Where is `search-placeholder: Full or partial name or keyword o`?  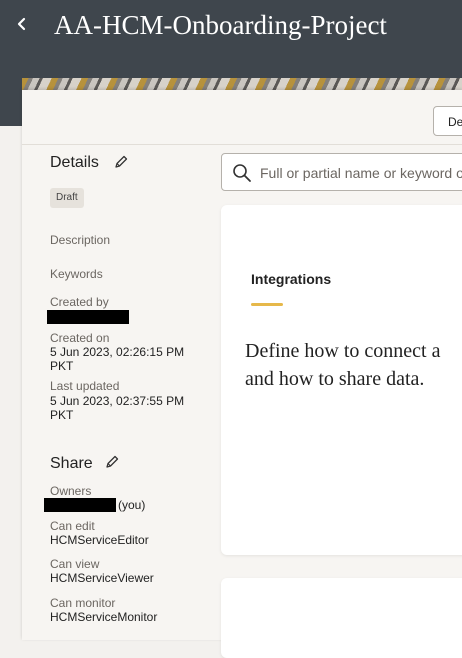
search-placeholder: Full or partial name or keyword o is located at coordinates (361, 173).